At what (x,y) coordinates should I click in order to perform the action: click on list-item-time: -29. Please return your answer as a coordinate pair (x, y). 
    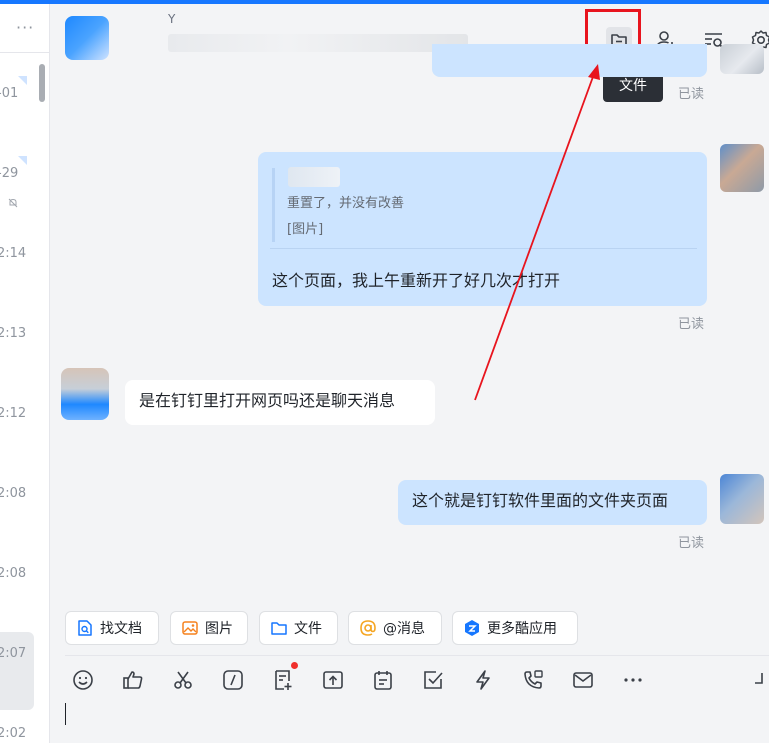
    Looking at the image, I should click on (9, 173).